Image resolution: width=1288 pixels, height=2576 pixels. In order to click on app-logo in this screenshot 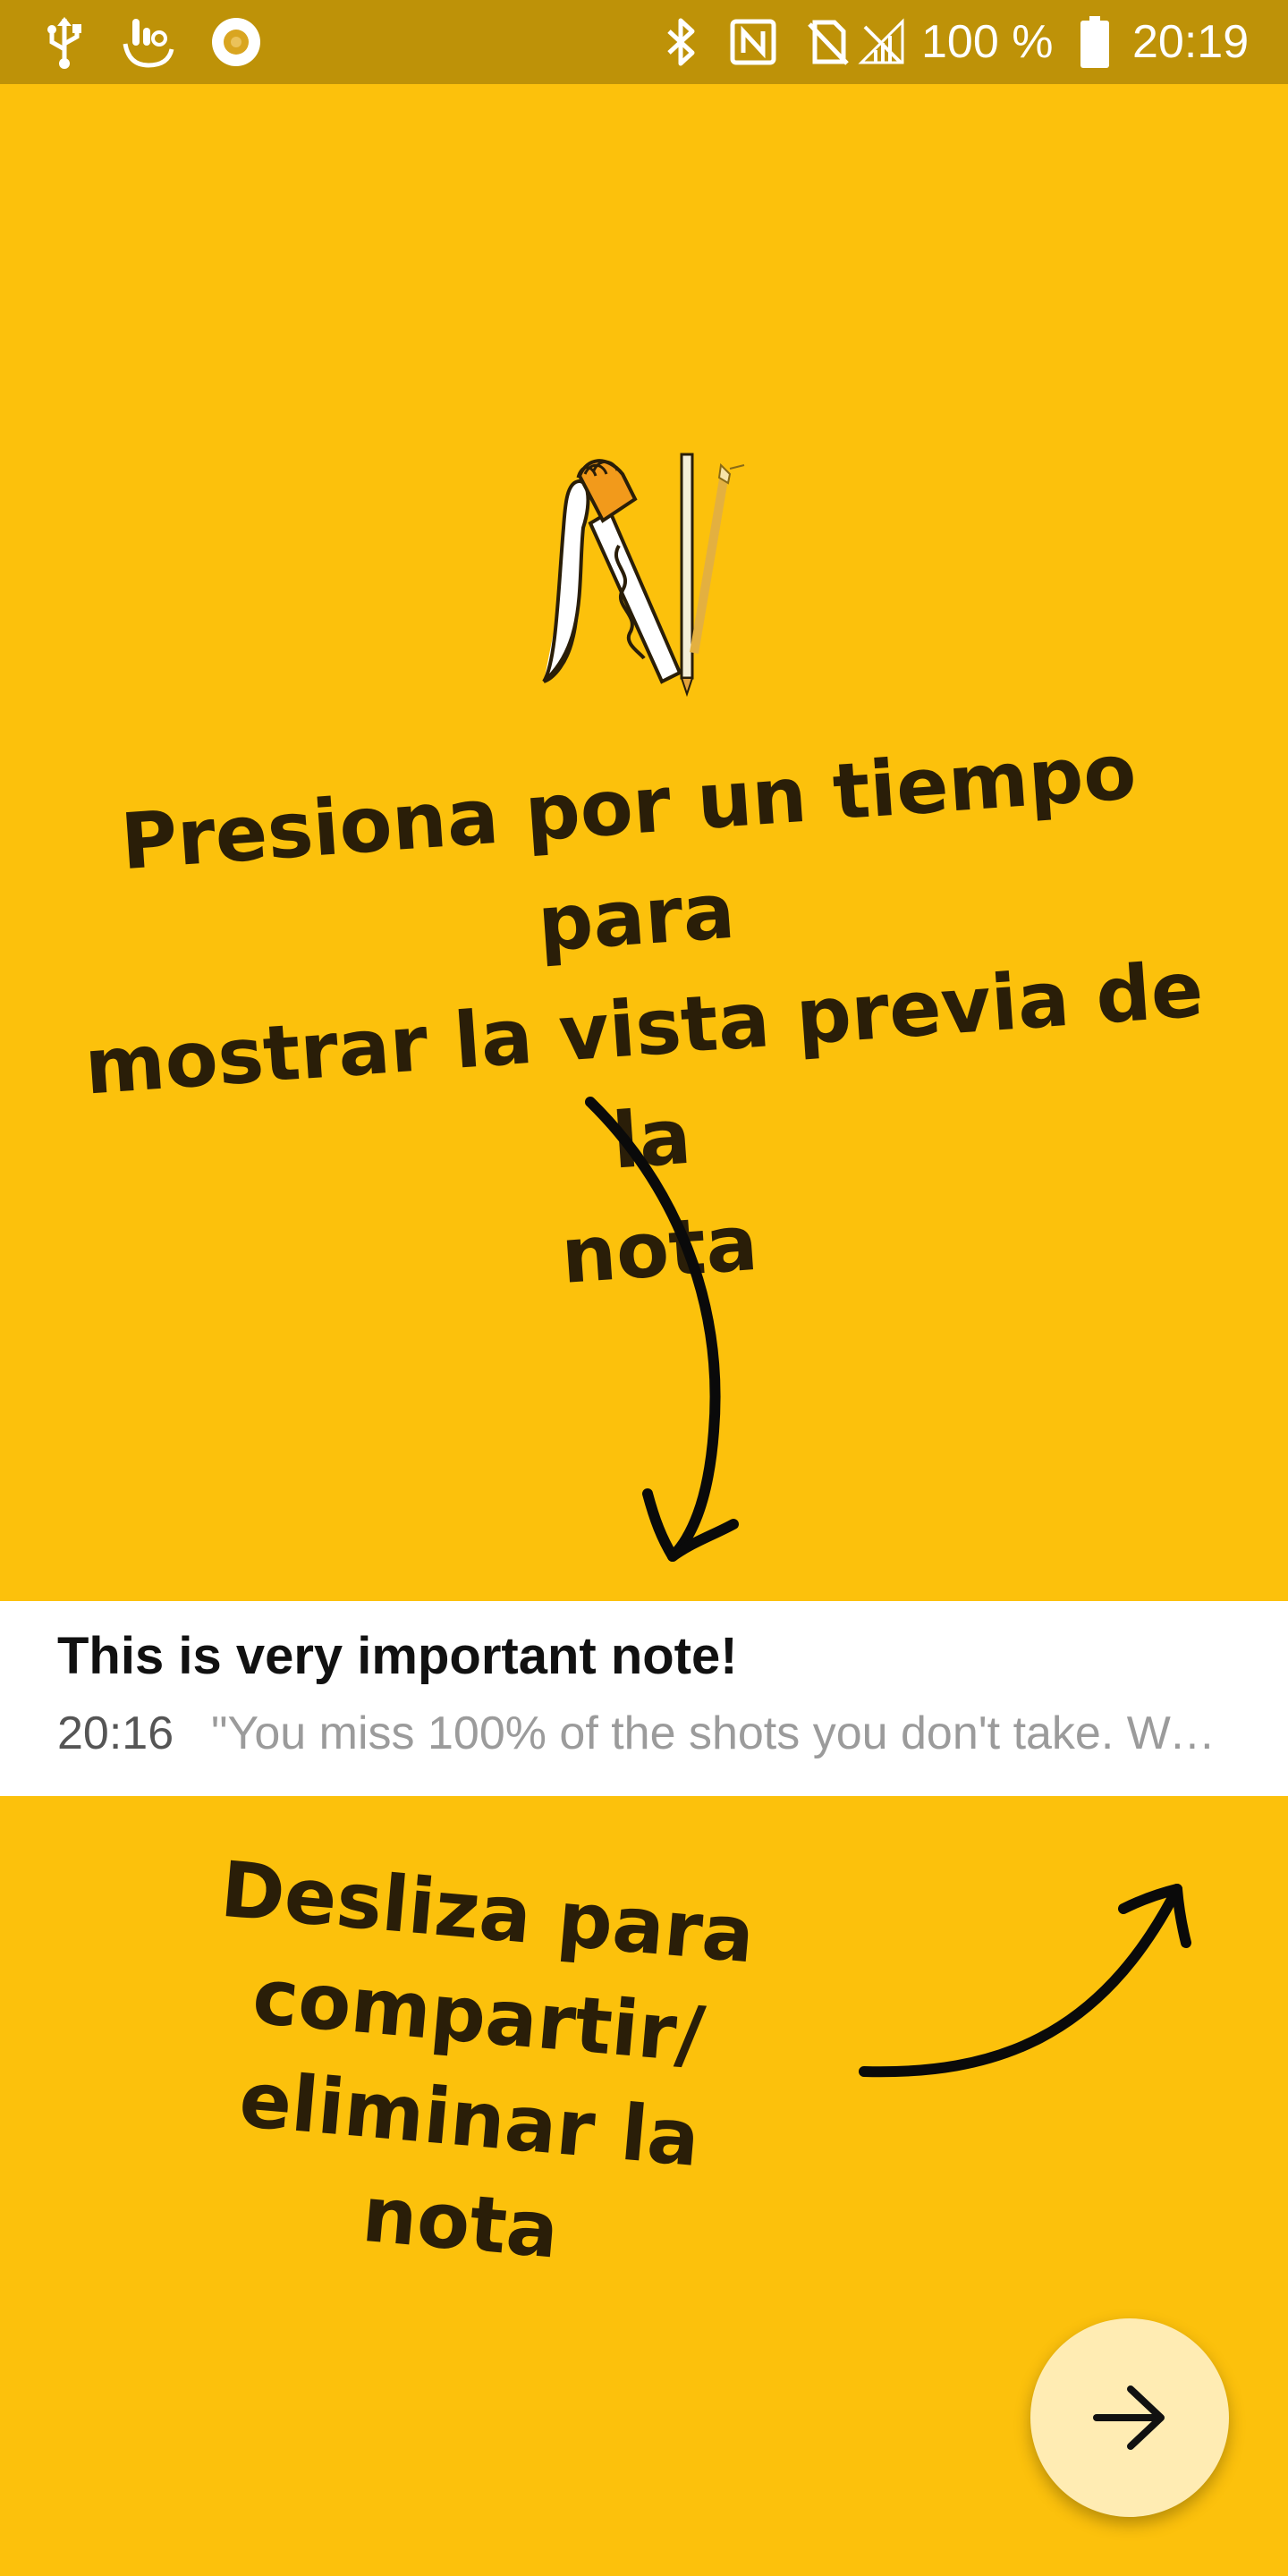, I will do `click(644, 572)`.